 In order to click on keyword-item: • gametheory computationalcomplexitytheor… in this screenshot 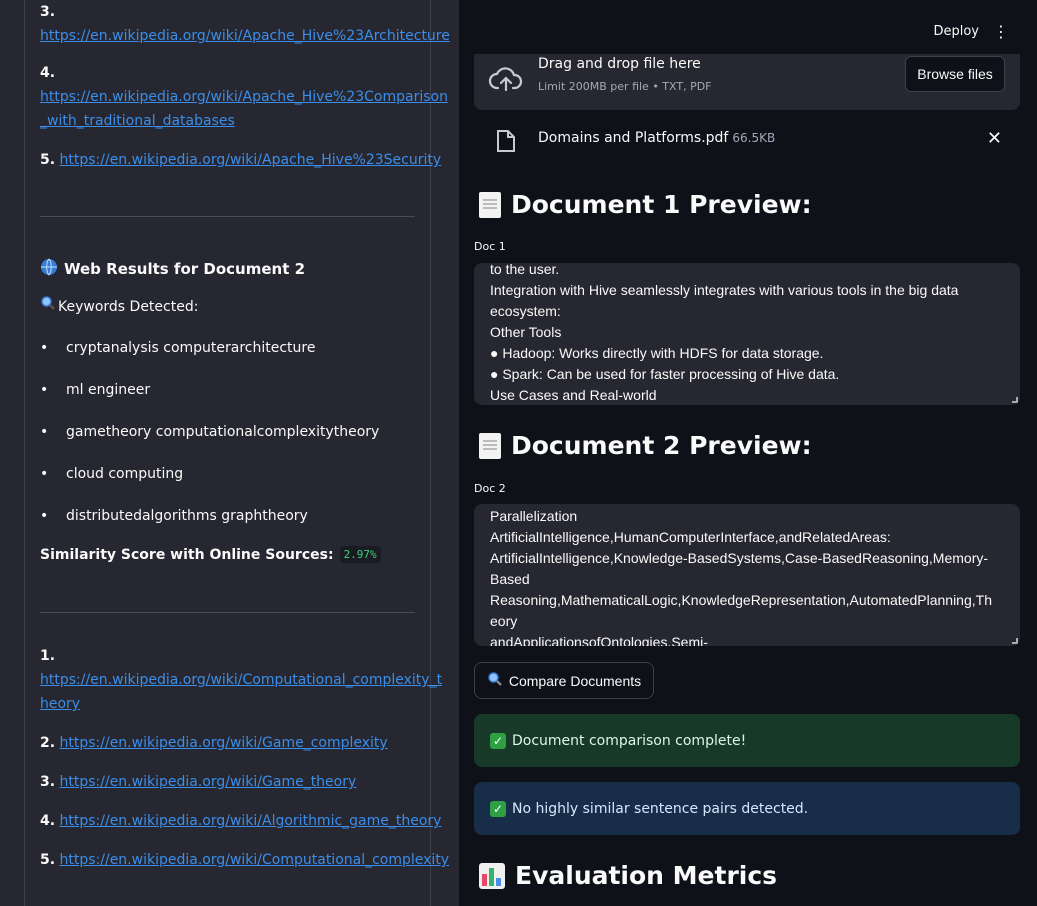, I will do `click(210, 432)`.